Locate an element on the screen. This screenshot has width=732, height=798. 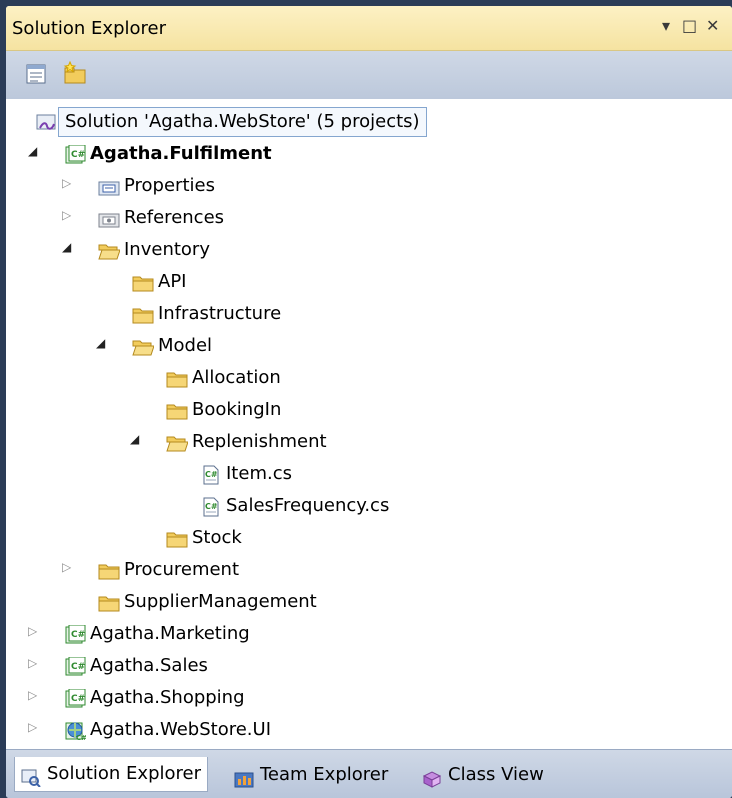
tree-item-label: References is located at coordinates (174, 217).